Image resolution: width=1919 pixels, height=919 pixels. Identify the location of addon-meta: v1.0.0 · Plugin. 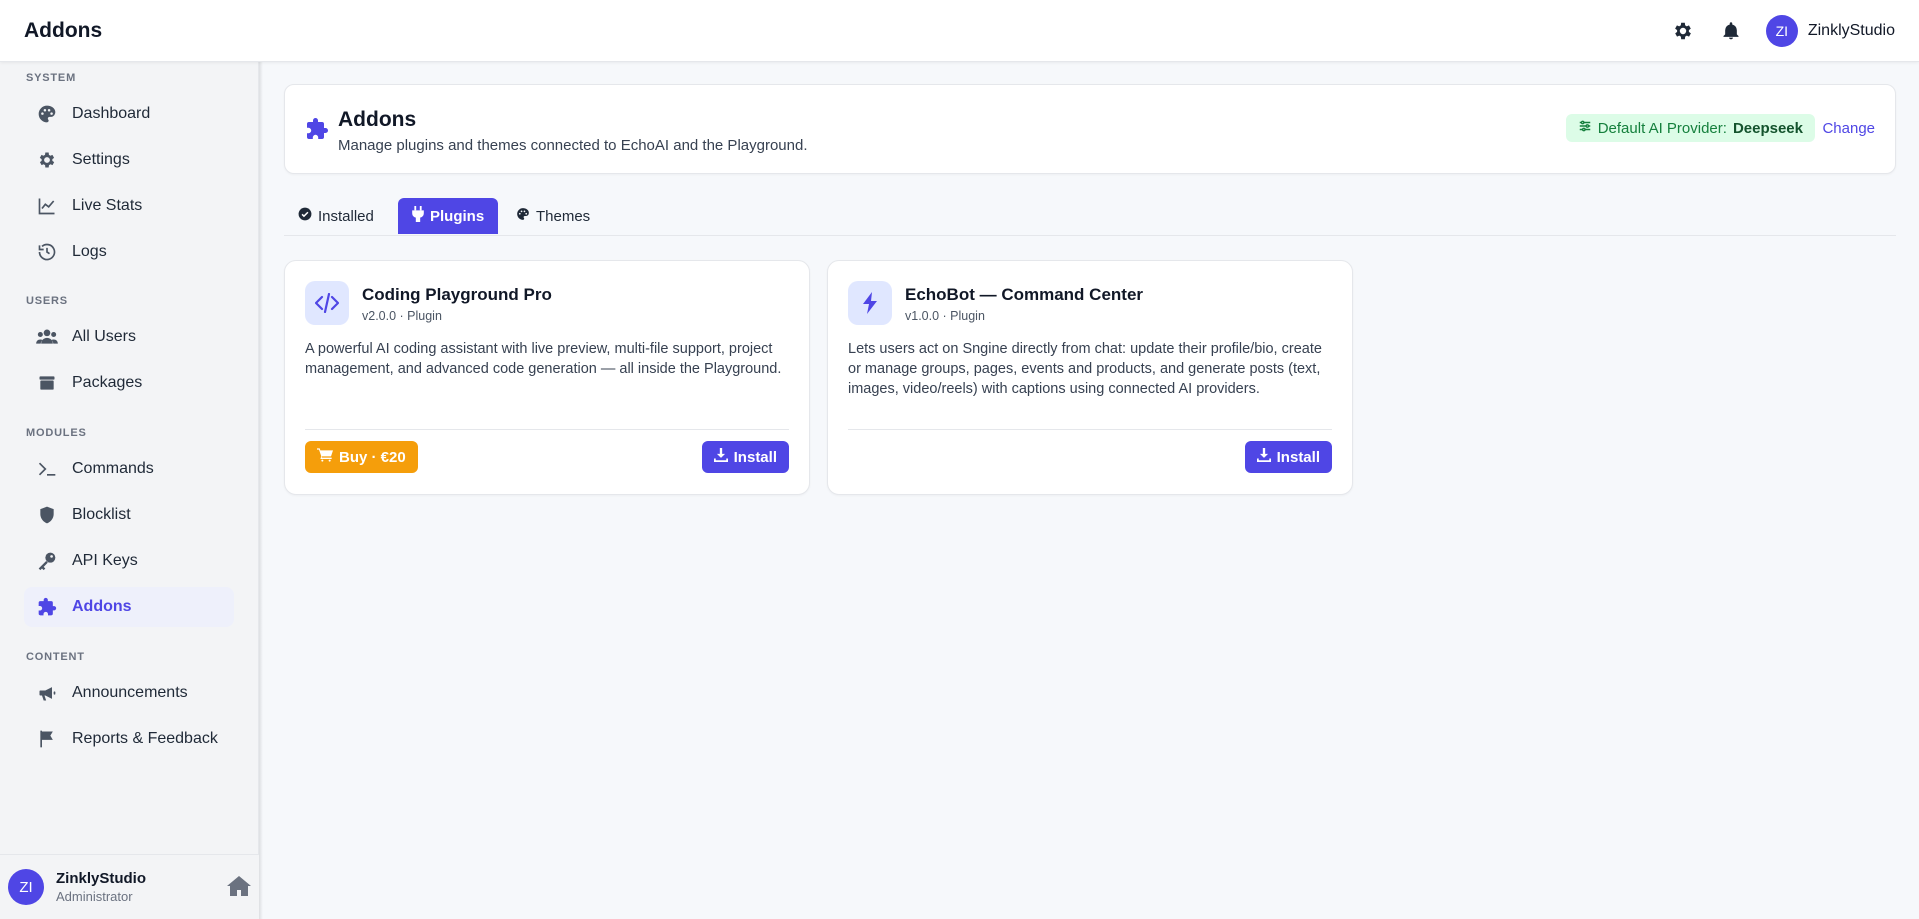
(945, 316).